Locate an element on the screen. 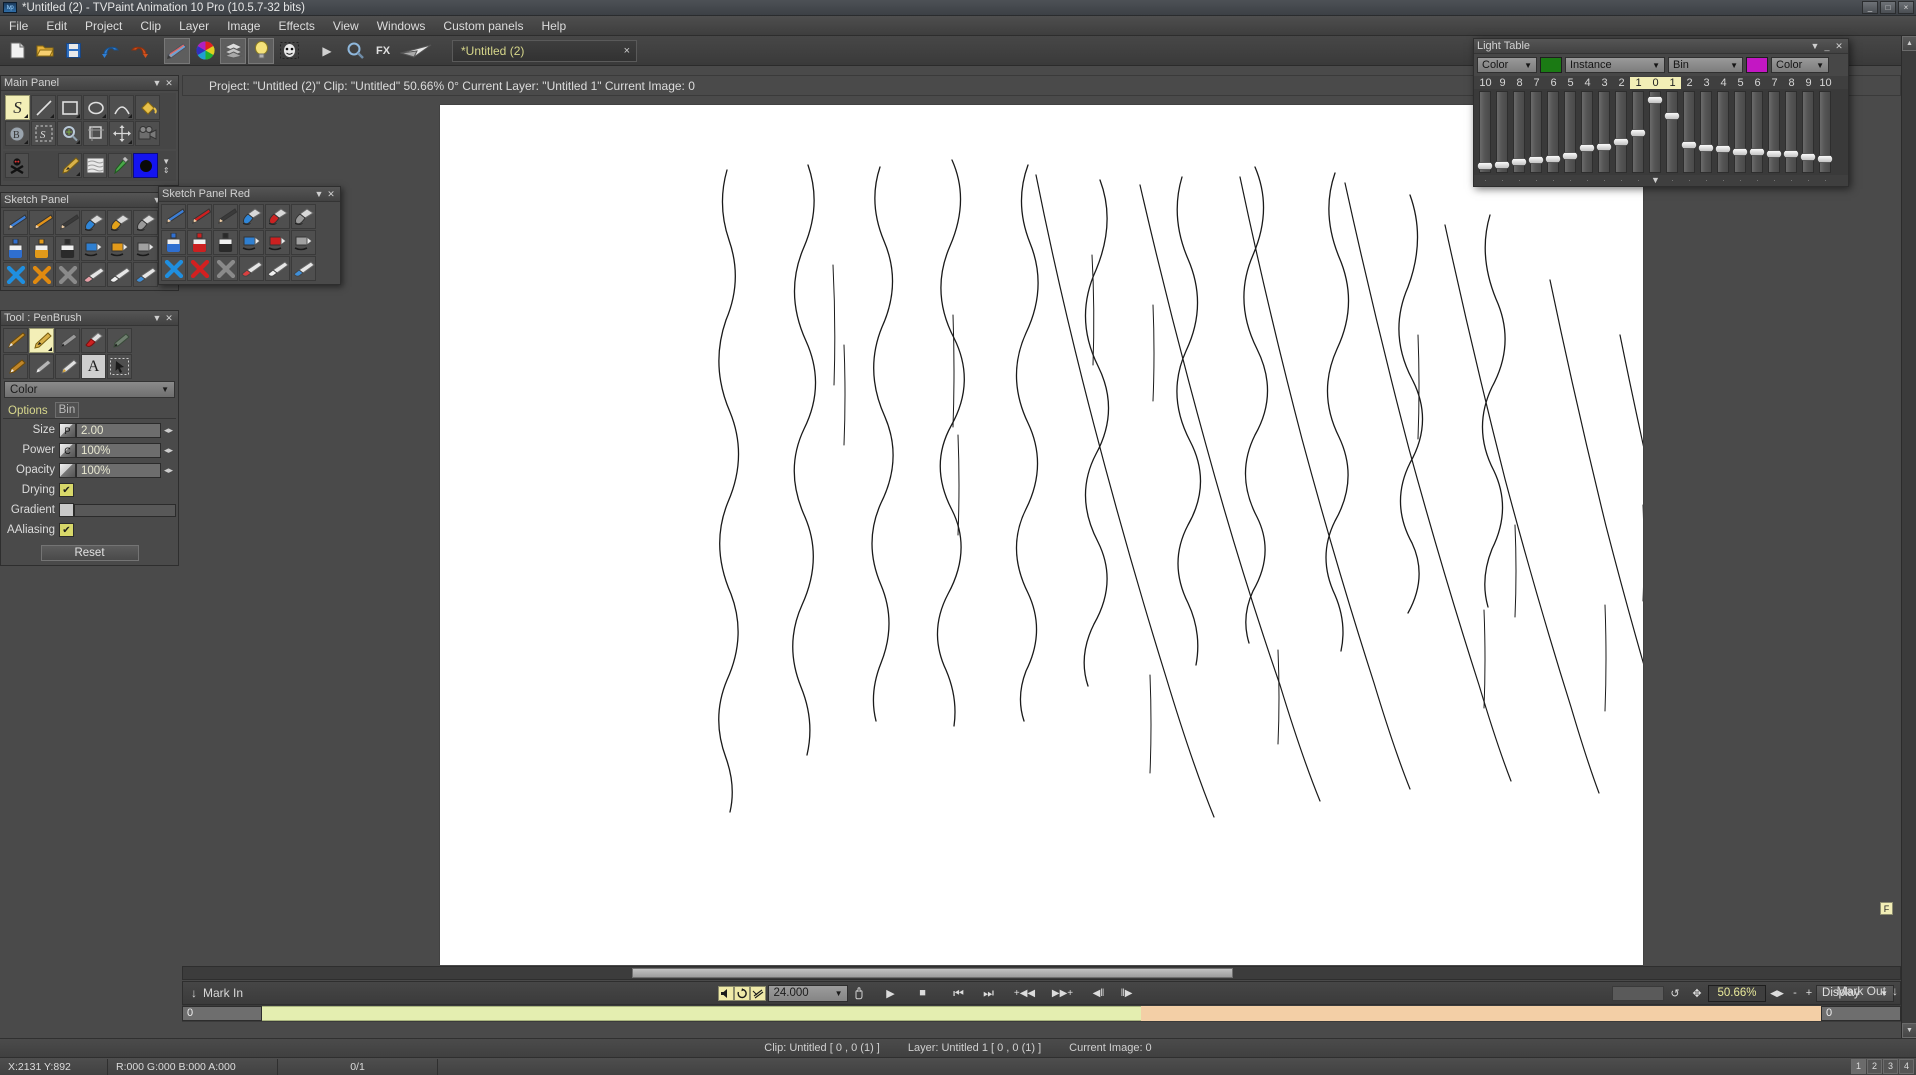 This screenshot has width=1916, height=1075. light-table-scale-7: 3 is located at coordinates (1604, 83).